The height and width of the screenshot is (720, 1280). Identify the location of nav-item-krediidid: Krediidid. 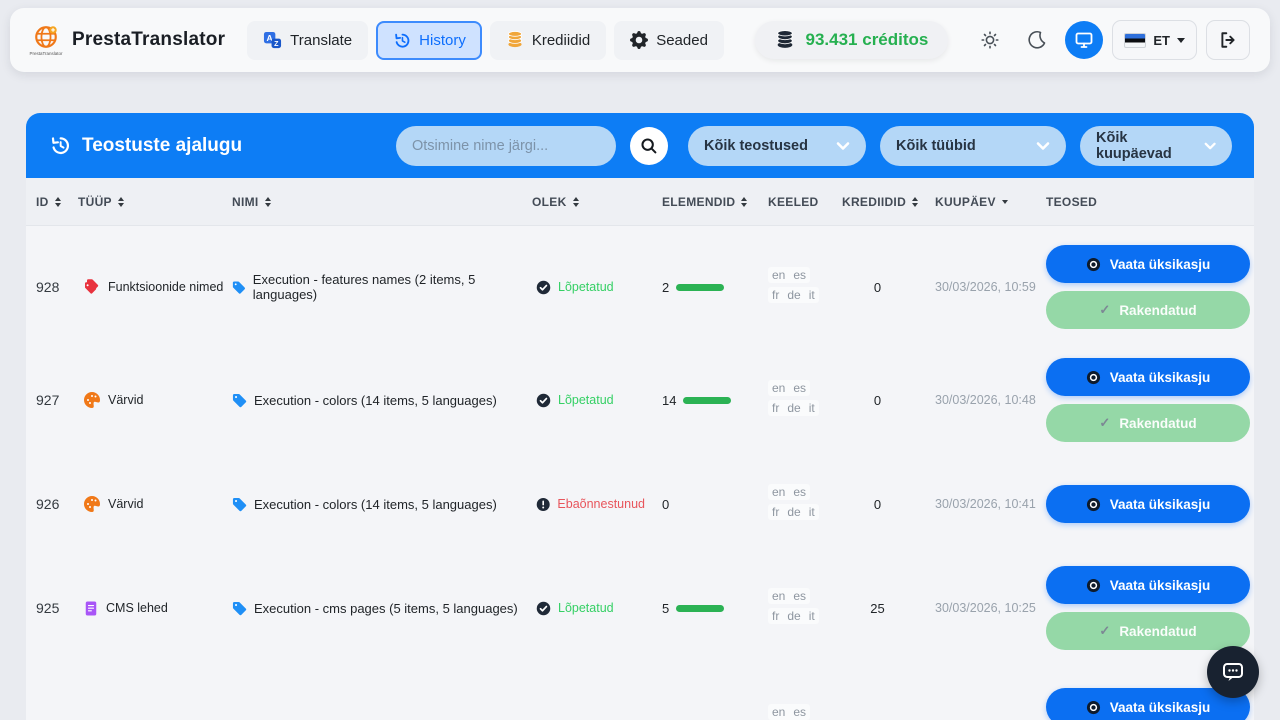
(548, 40).